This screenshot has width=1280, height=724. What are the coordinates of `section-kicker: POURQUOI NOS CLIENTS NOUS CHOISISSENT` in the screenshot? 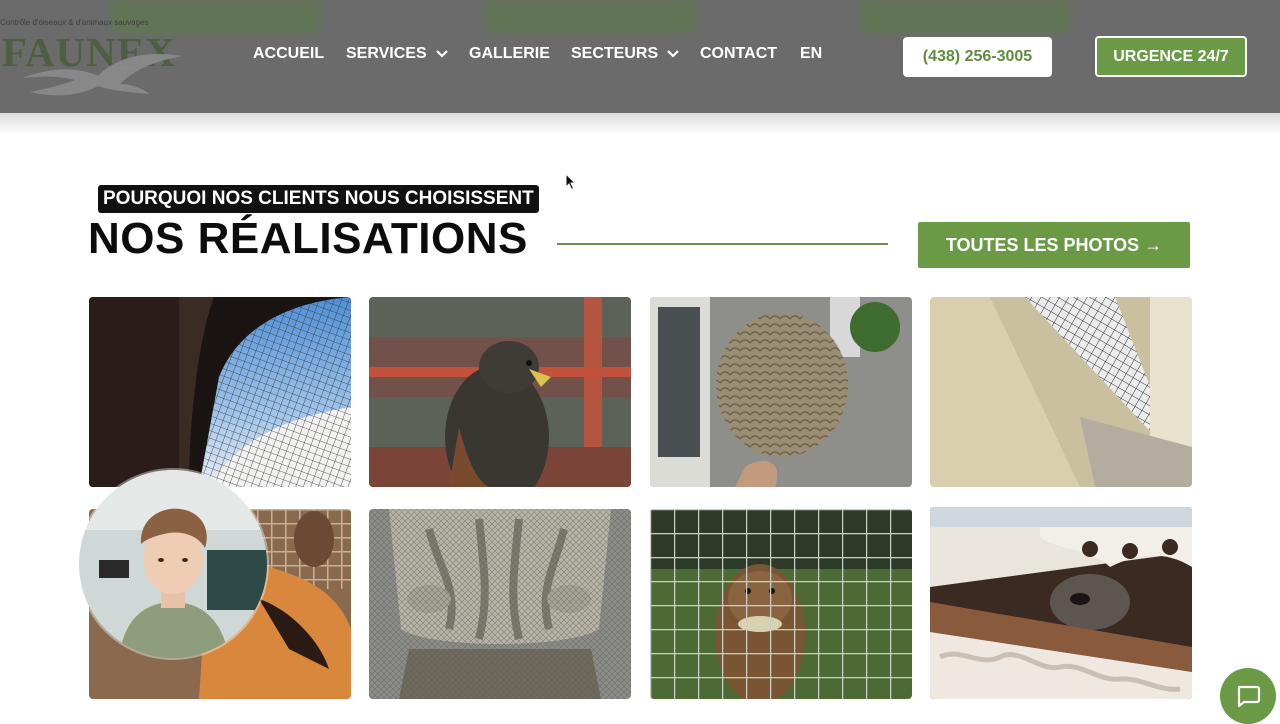 It's located at (318, 199).